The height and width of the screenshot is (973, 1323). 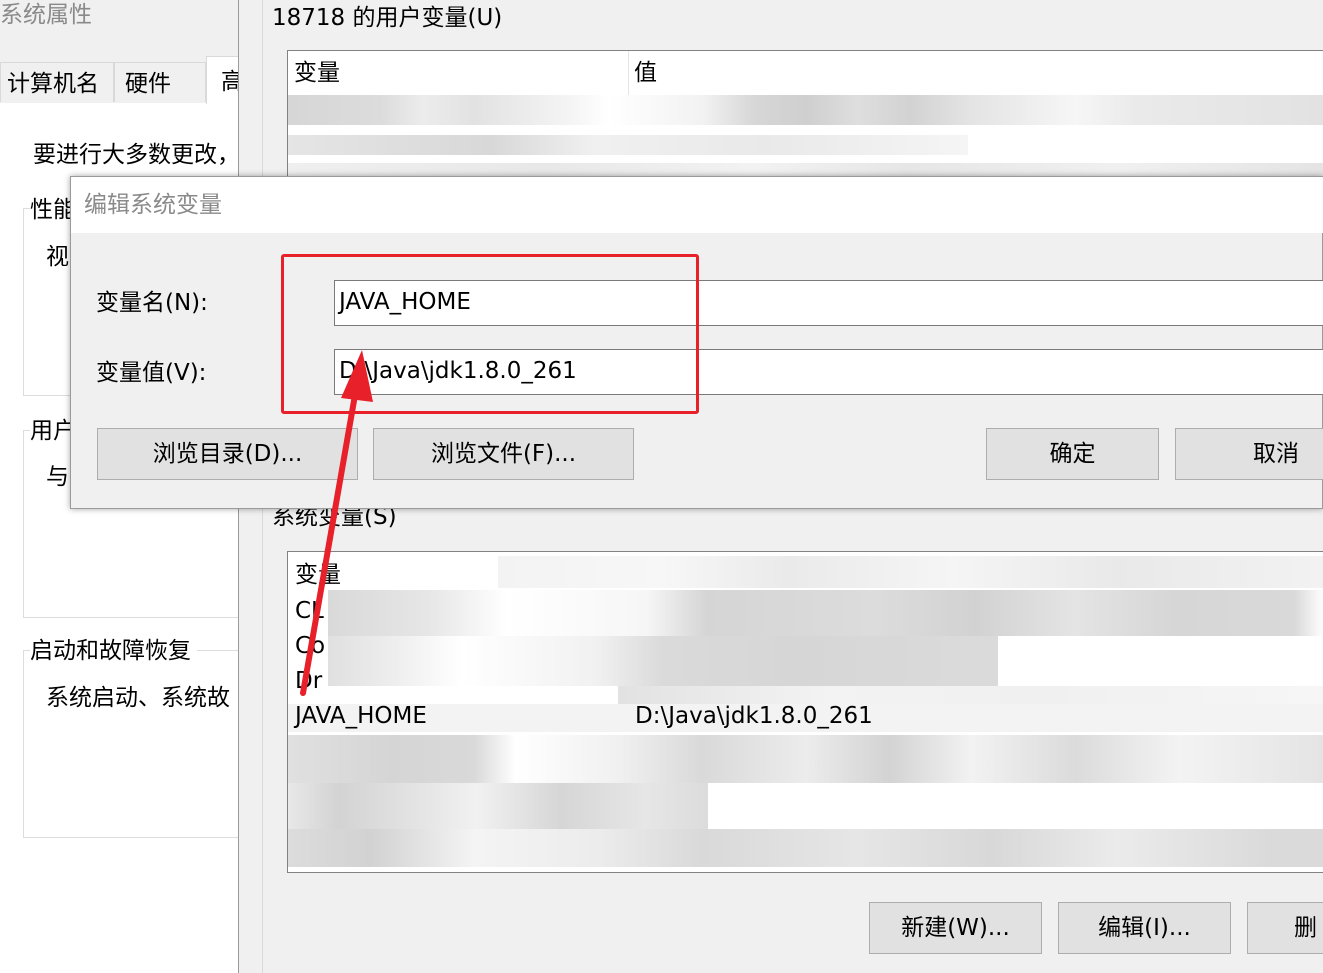 I want to click on startup-recovery-group-title: 启动和故障恢复, so click(x=113, y=651).